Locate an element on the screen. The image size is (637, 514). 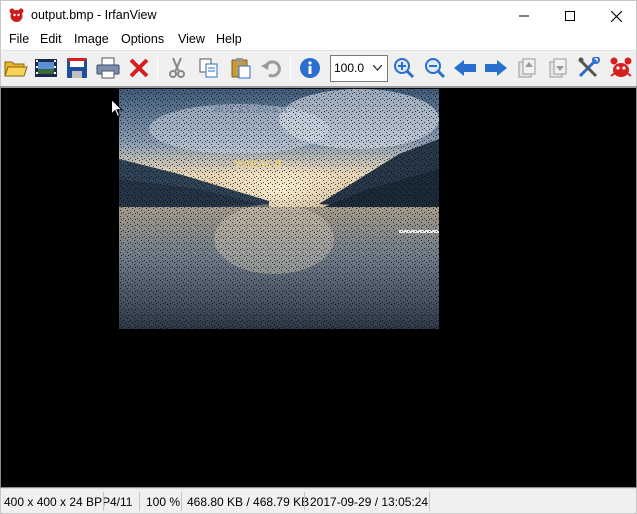
maximize-button is located at coordinates (570, 16).